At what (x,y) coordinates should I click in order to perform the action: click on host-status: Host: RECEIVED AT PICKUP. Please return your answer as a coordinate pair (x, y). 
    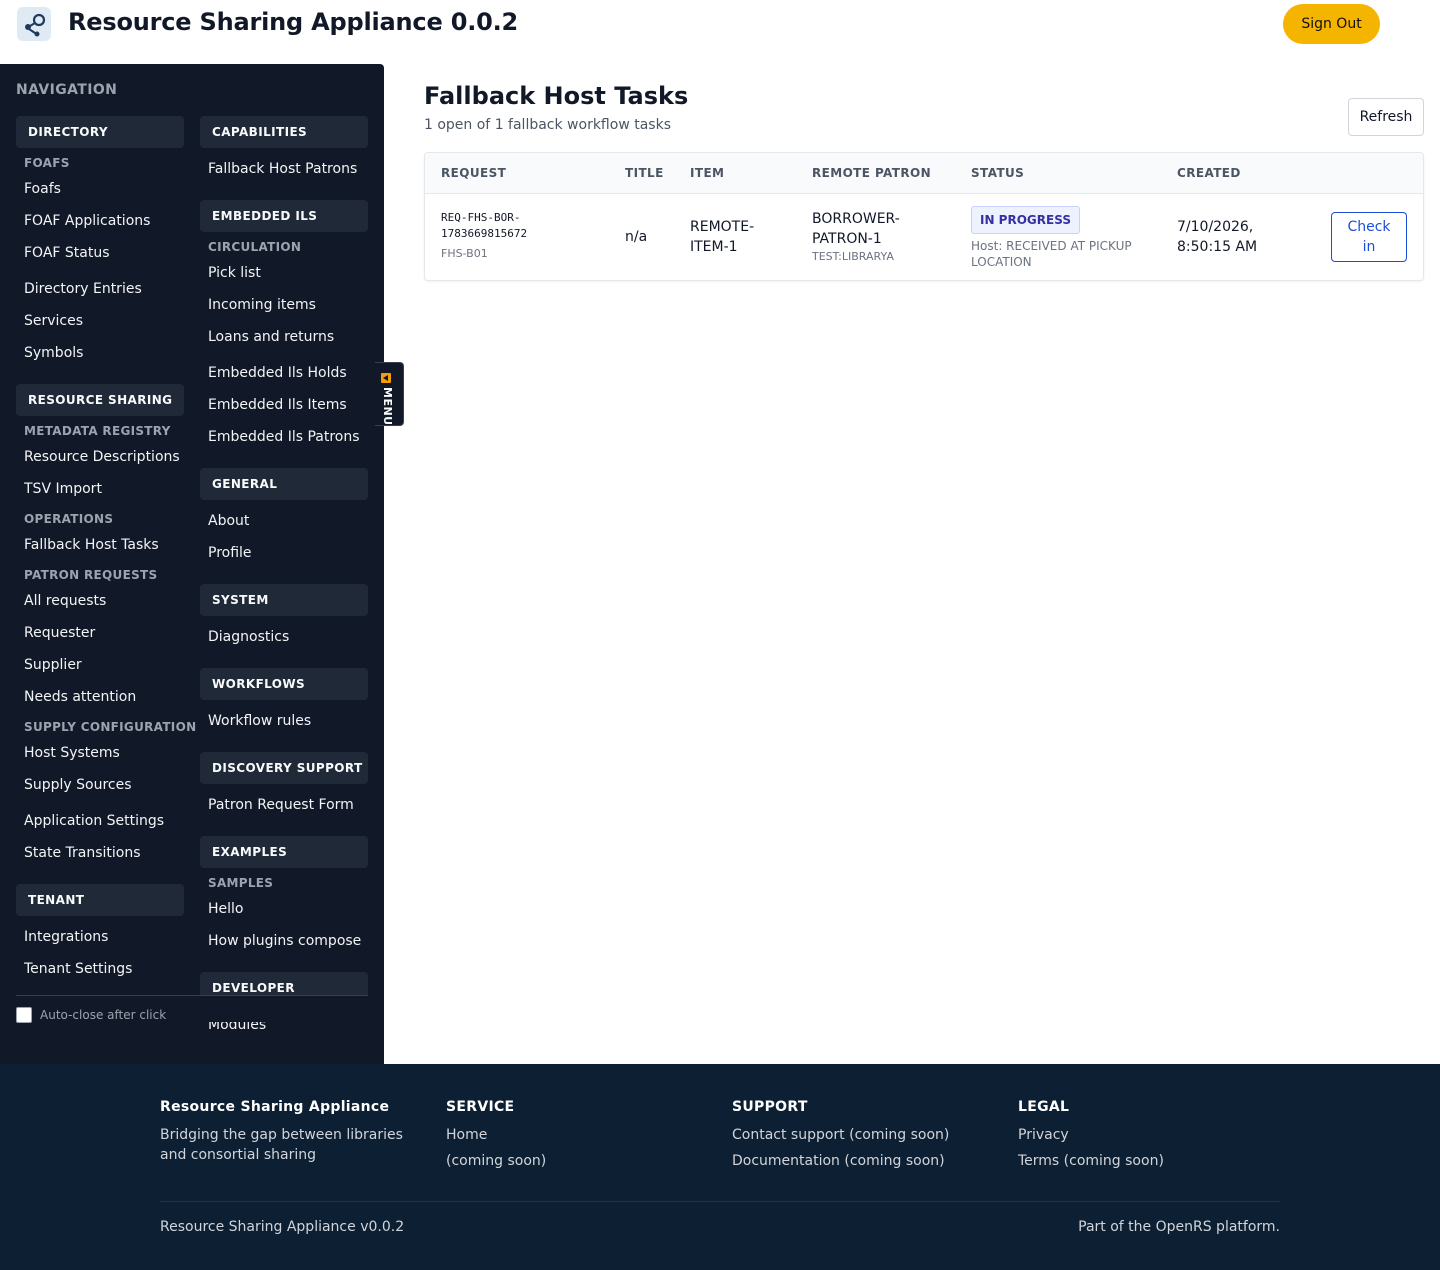
    Looking at the image, I should click on (1051, 246).